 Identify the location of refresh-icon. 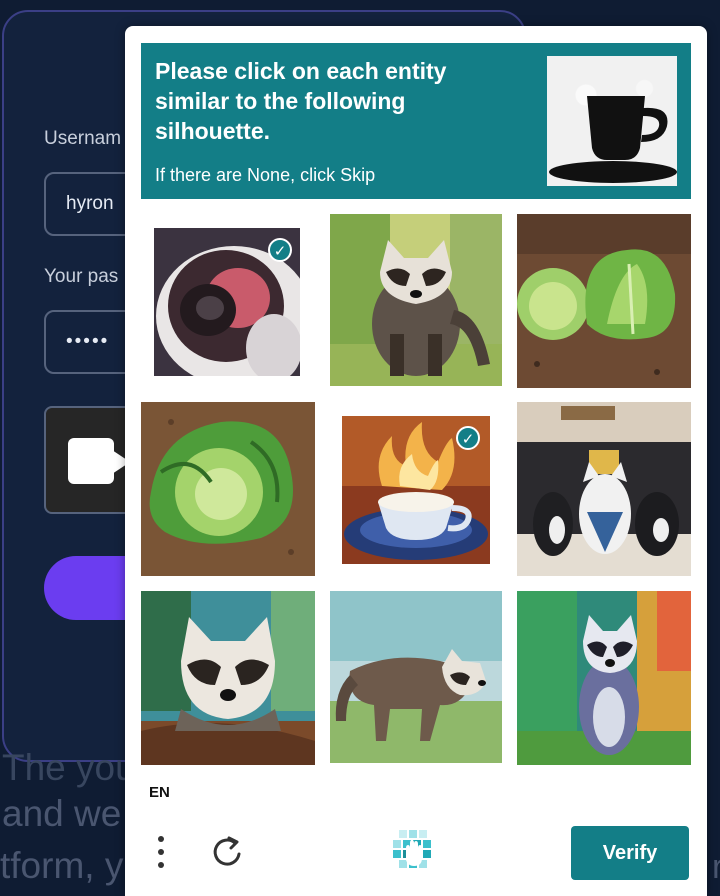
(227, 852).